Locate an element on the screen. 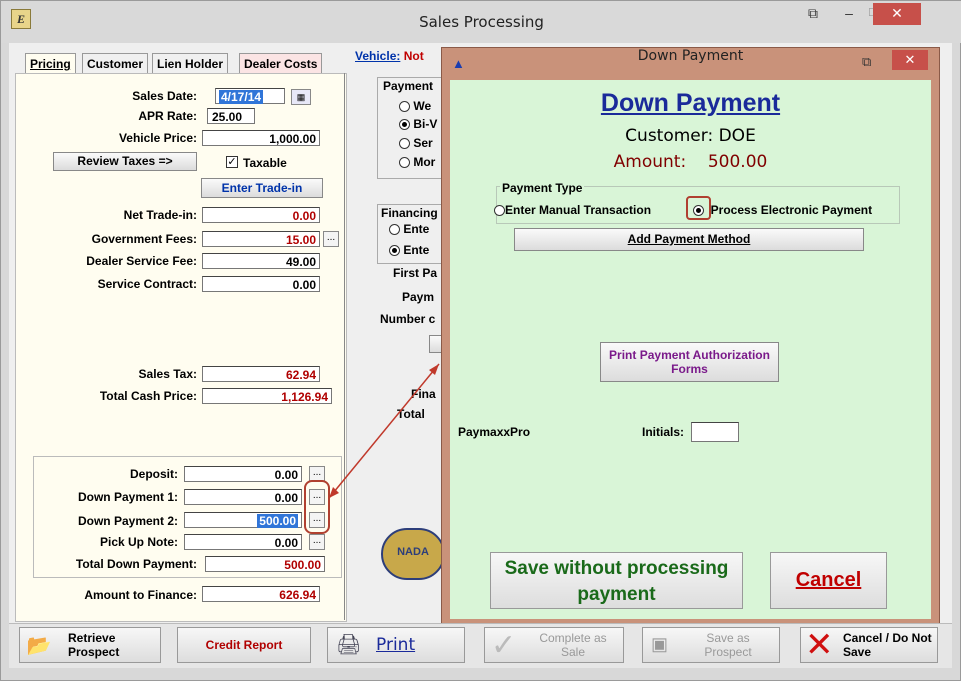 The height and width of the screenshot is (681, 961). amount-line: Amount: 500.00 is located at coordinates (690, 162).